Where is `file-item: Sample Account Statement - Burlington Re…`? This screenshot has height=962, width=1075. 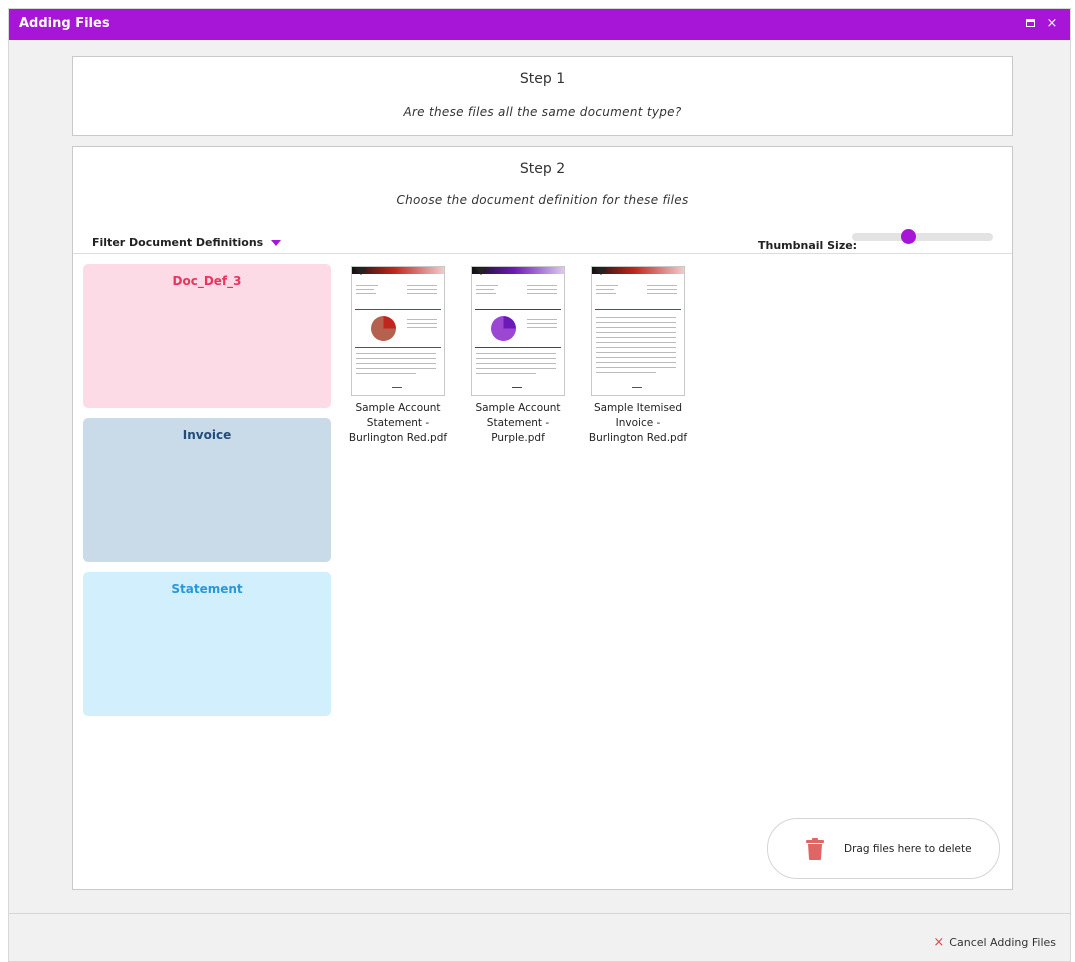
file-item: Sample Account Statement - Burlington Re… is located at coordinates (398, 356).